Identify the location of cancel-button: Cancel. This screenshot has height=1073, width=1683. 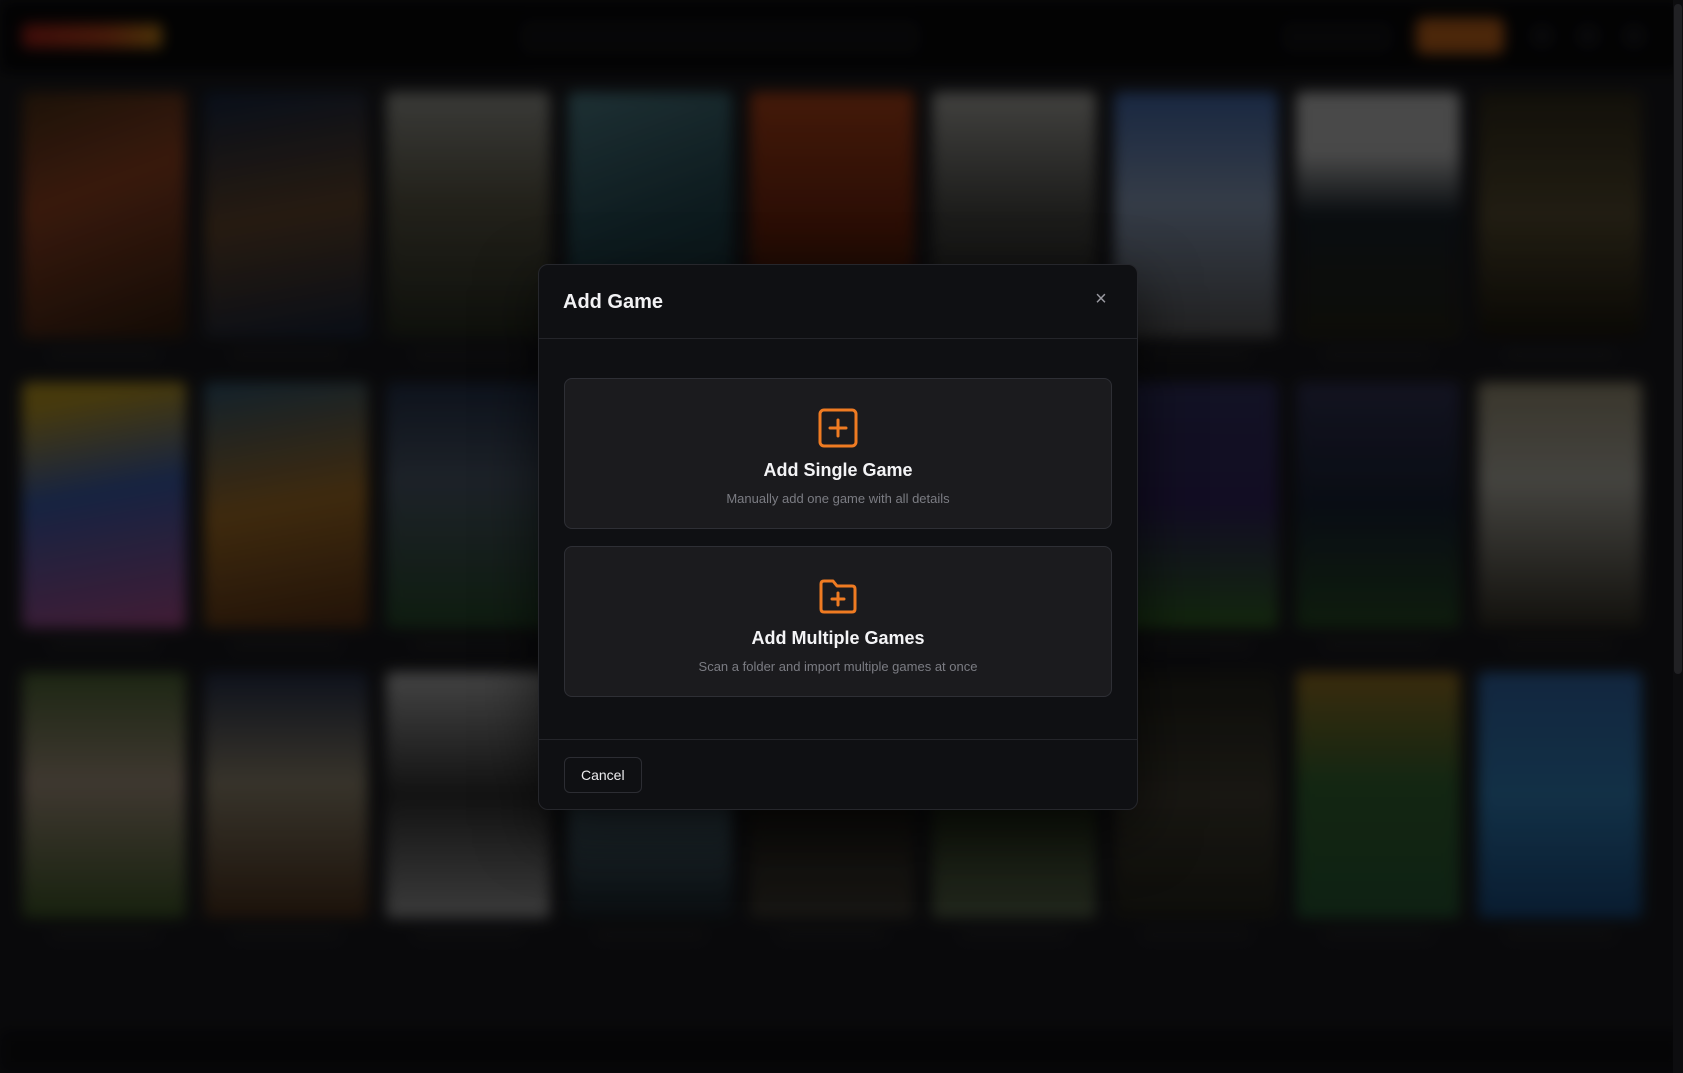
(603, 775).